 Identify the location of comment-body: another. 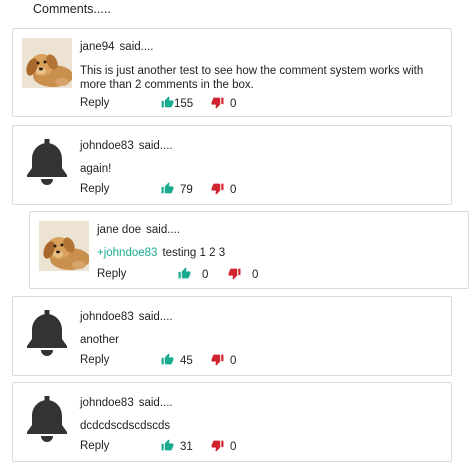
(99, 340).